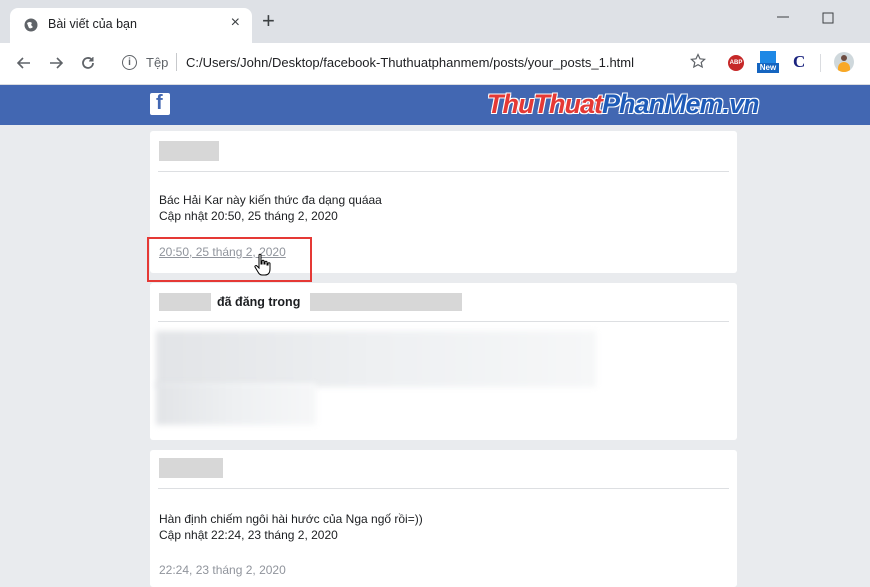  What do you see at coordinates (768, 62) in the screenshot?
I see `new-icon: New` at bounding box center [768, 62].